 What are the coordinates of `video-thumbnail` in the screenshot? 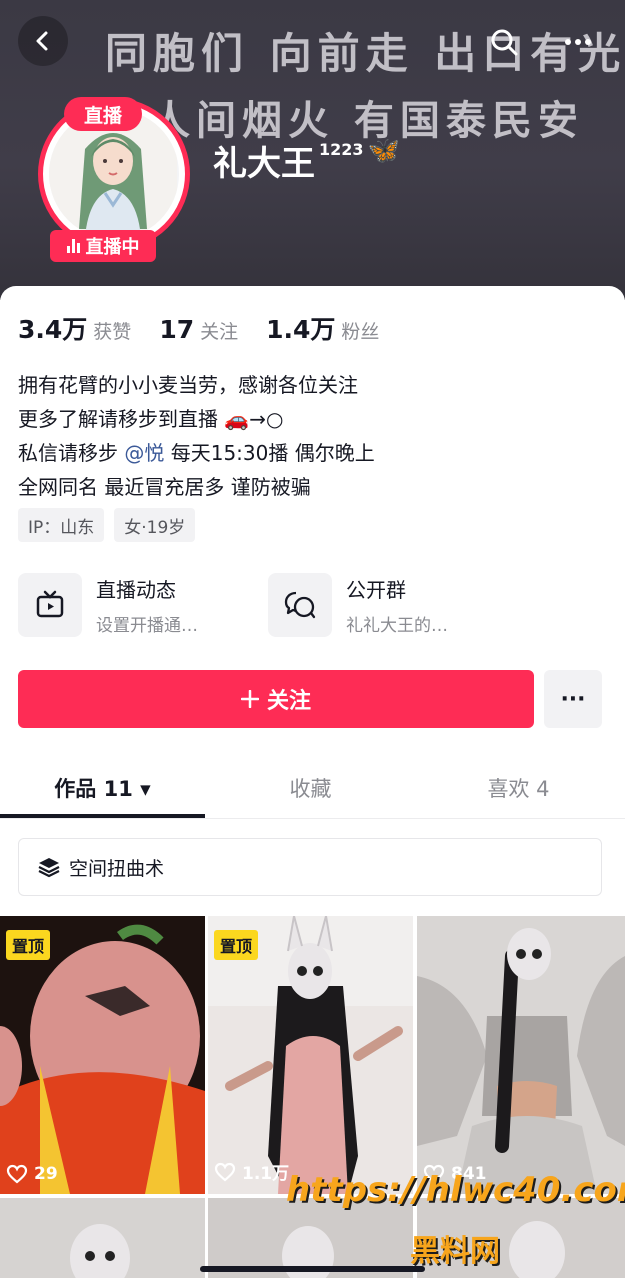 It's located at (102, 1238).